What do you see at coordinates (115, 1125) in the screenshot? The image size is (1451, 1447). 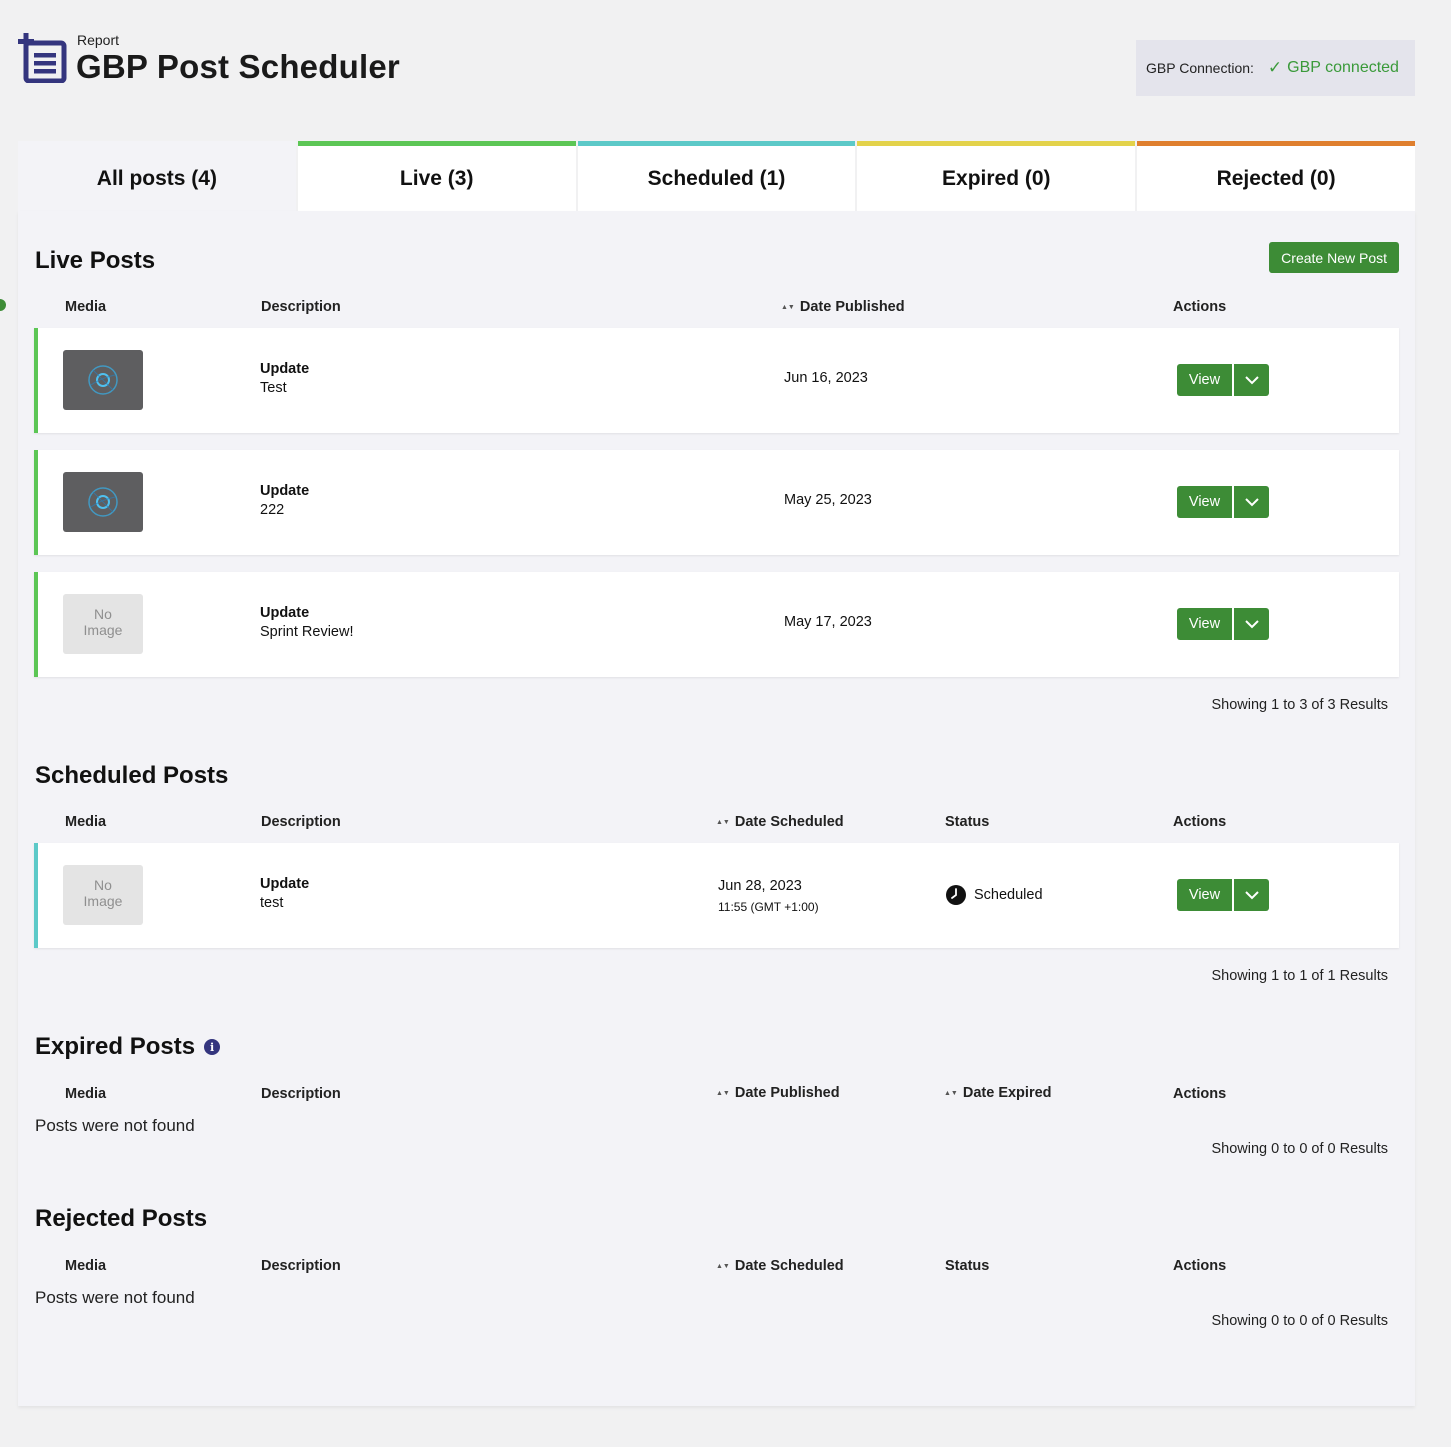 I see `expired-empty-message: Posts were not found` at bounding box center [115, 1125].